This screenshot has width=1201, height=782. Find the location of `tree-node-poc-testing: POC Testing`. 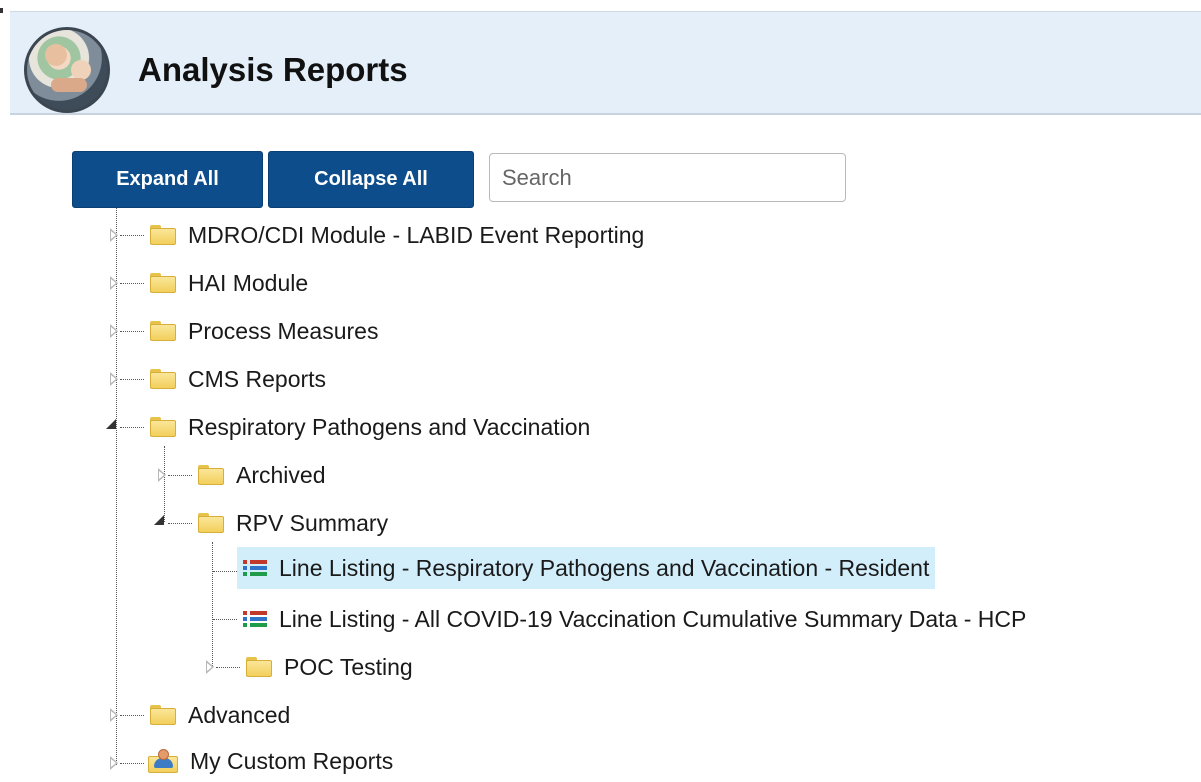

tree-node-poc-testing: POC Testing is located at coordinates (329, 667).